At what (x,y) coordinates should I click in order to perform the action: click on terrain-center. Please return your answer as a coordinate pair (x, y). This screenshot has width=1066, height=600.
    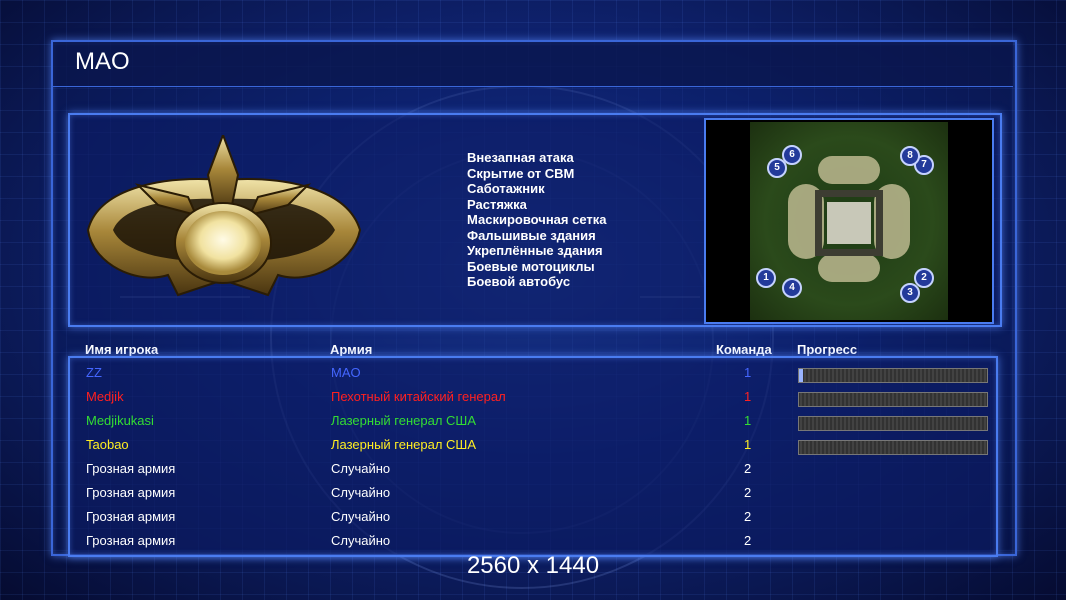
    Looking at the image, I should click on (849, 223).